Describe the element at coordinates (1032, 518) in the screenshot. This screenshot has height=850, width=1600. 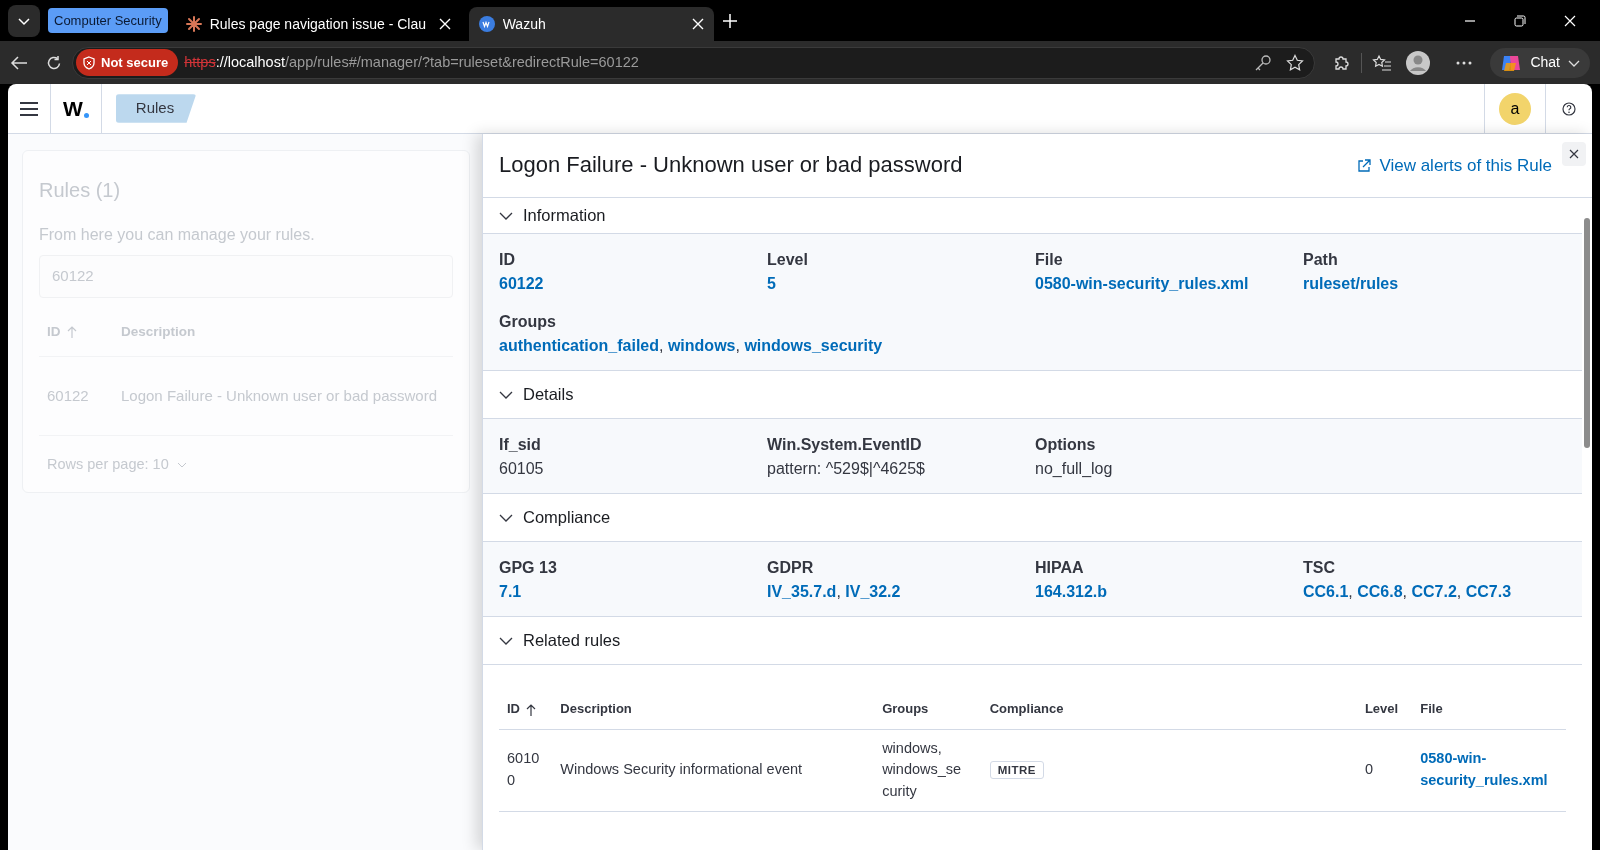
I see `section-header: Compliance` at that location.